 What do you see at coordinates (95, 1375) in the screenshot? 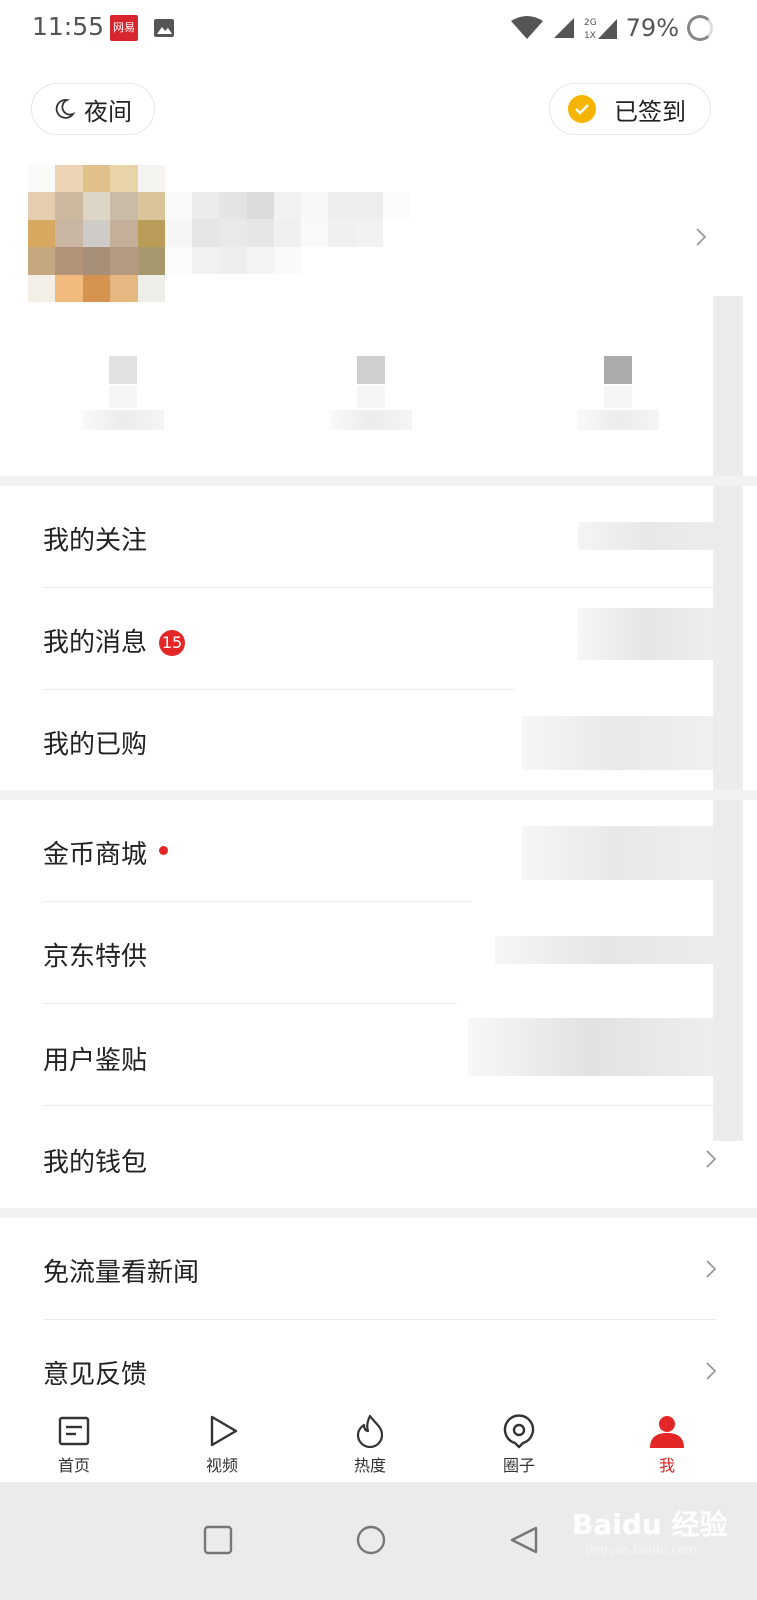
I see `menu-label: 意见反馈` at bounding box center [95, 1375].